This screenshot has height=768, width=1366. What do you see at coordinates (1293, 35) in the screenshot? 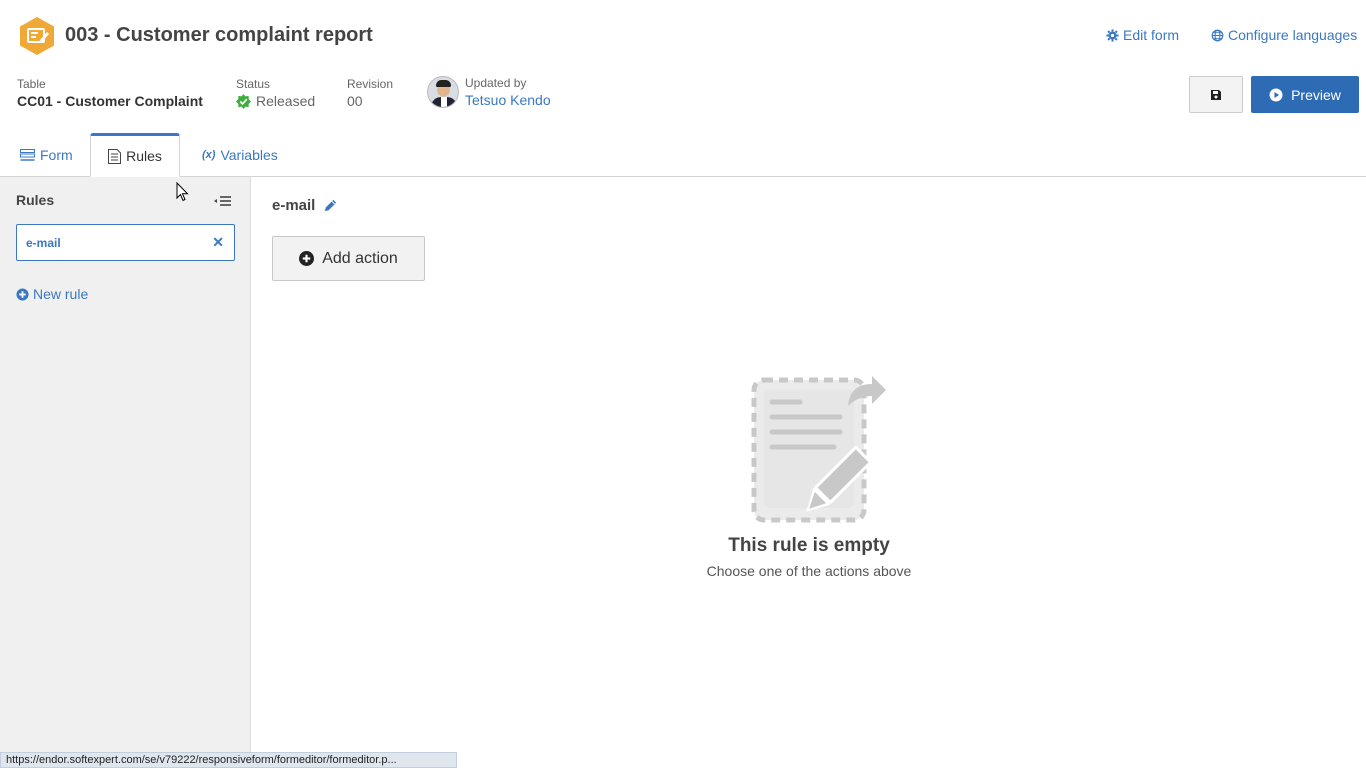
I see `configure-languages-label: Configure languages` at bounding box center [1293, 35].